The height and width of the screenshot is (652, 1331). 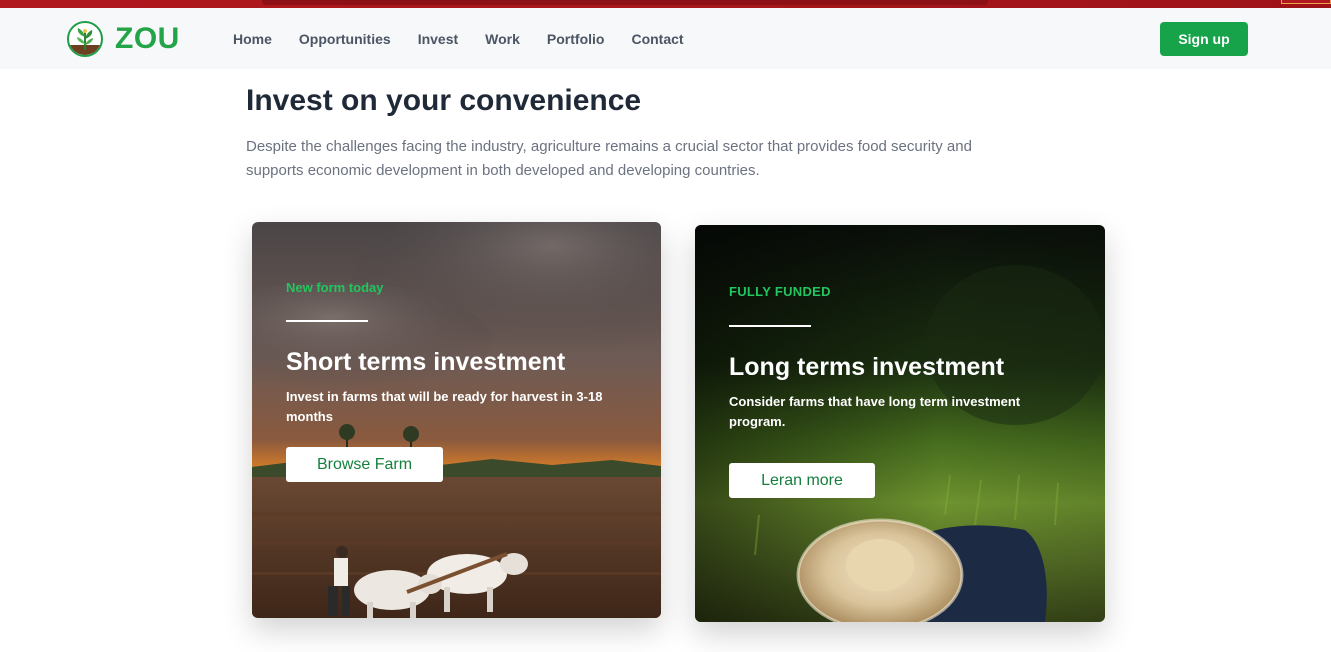 What do you see at coordinates (576, 39) in the screenshot?
I see `nav-link-portfolio: Portfolio` at bounding box center [576, 39].